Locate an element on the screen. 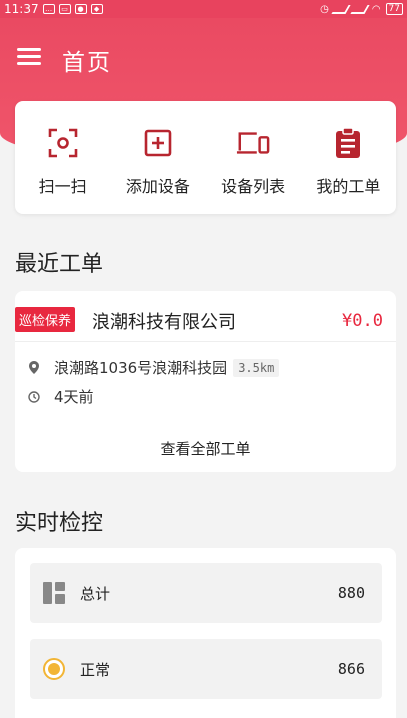 This screenshot has height=718, width=407. monitor-label: 总计 is located at coordinates (95, 593).